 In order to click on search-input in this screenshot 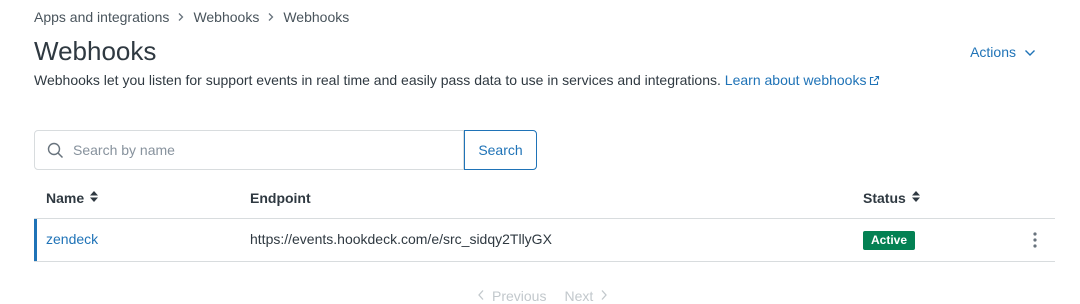, I will do `click(263, 150)`.